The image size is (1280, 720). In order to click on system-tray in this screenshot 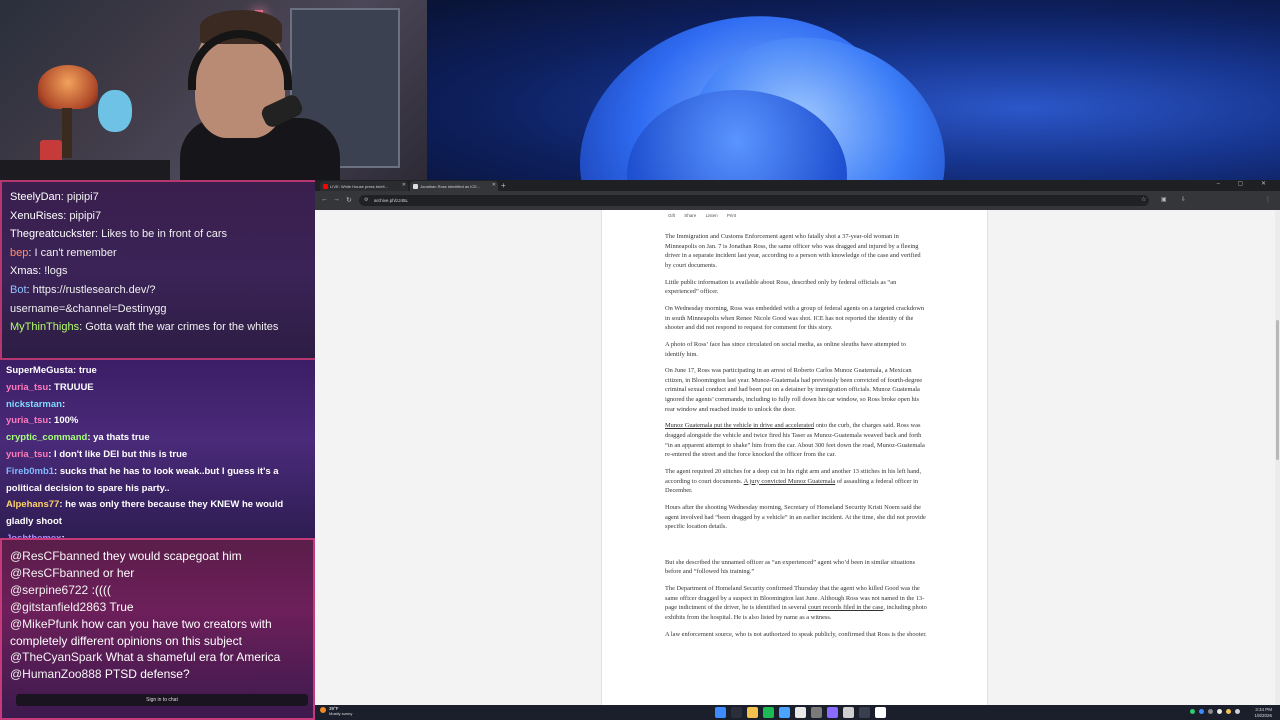, I will do `click(1215, 711)`.